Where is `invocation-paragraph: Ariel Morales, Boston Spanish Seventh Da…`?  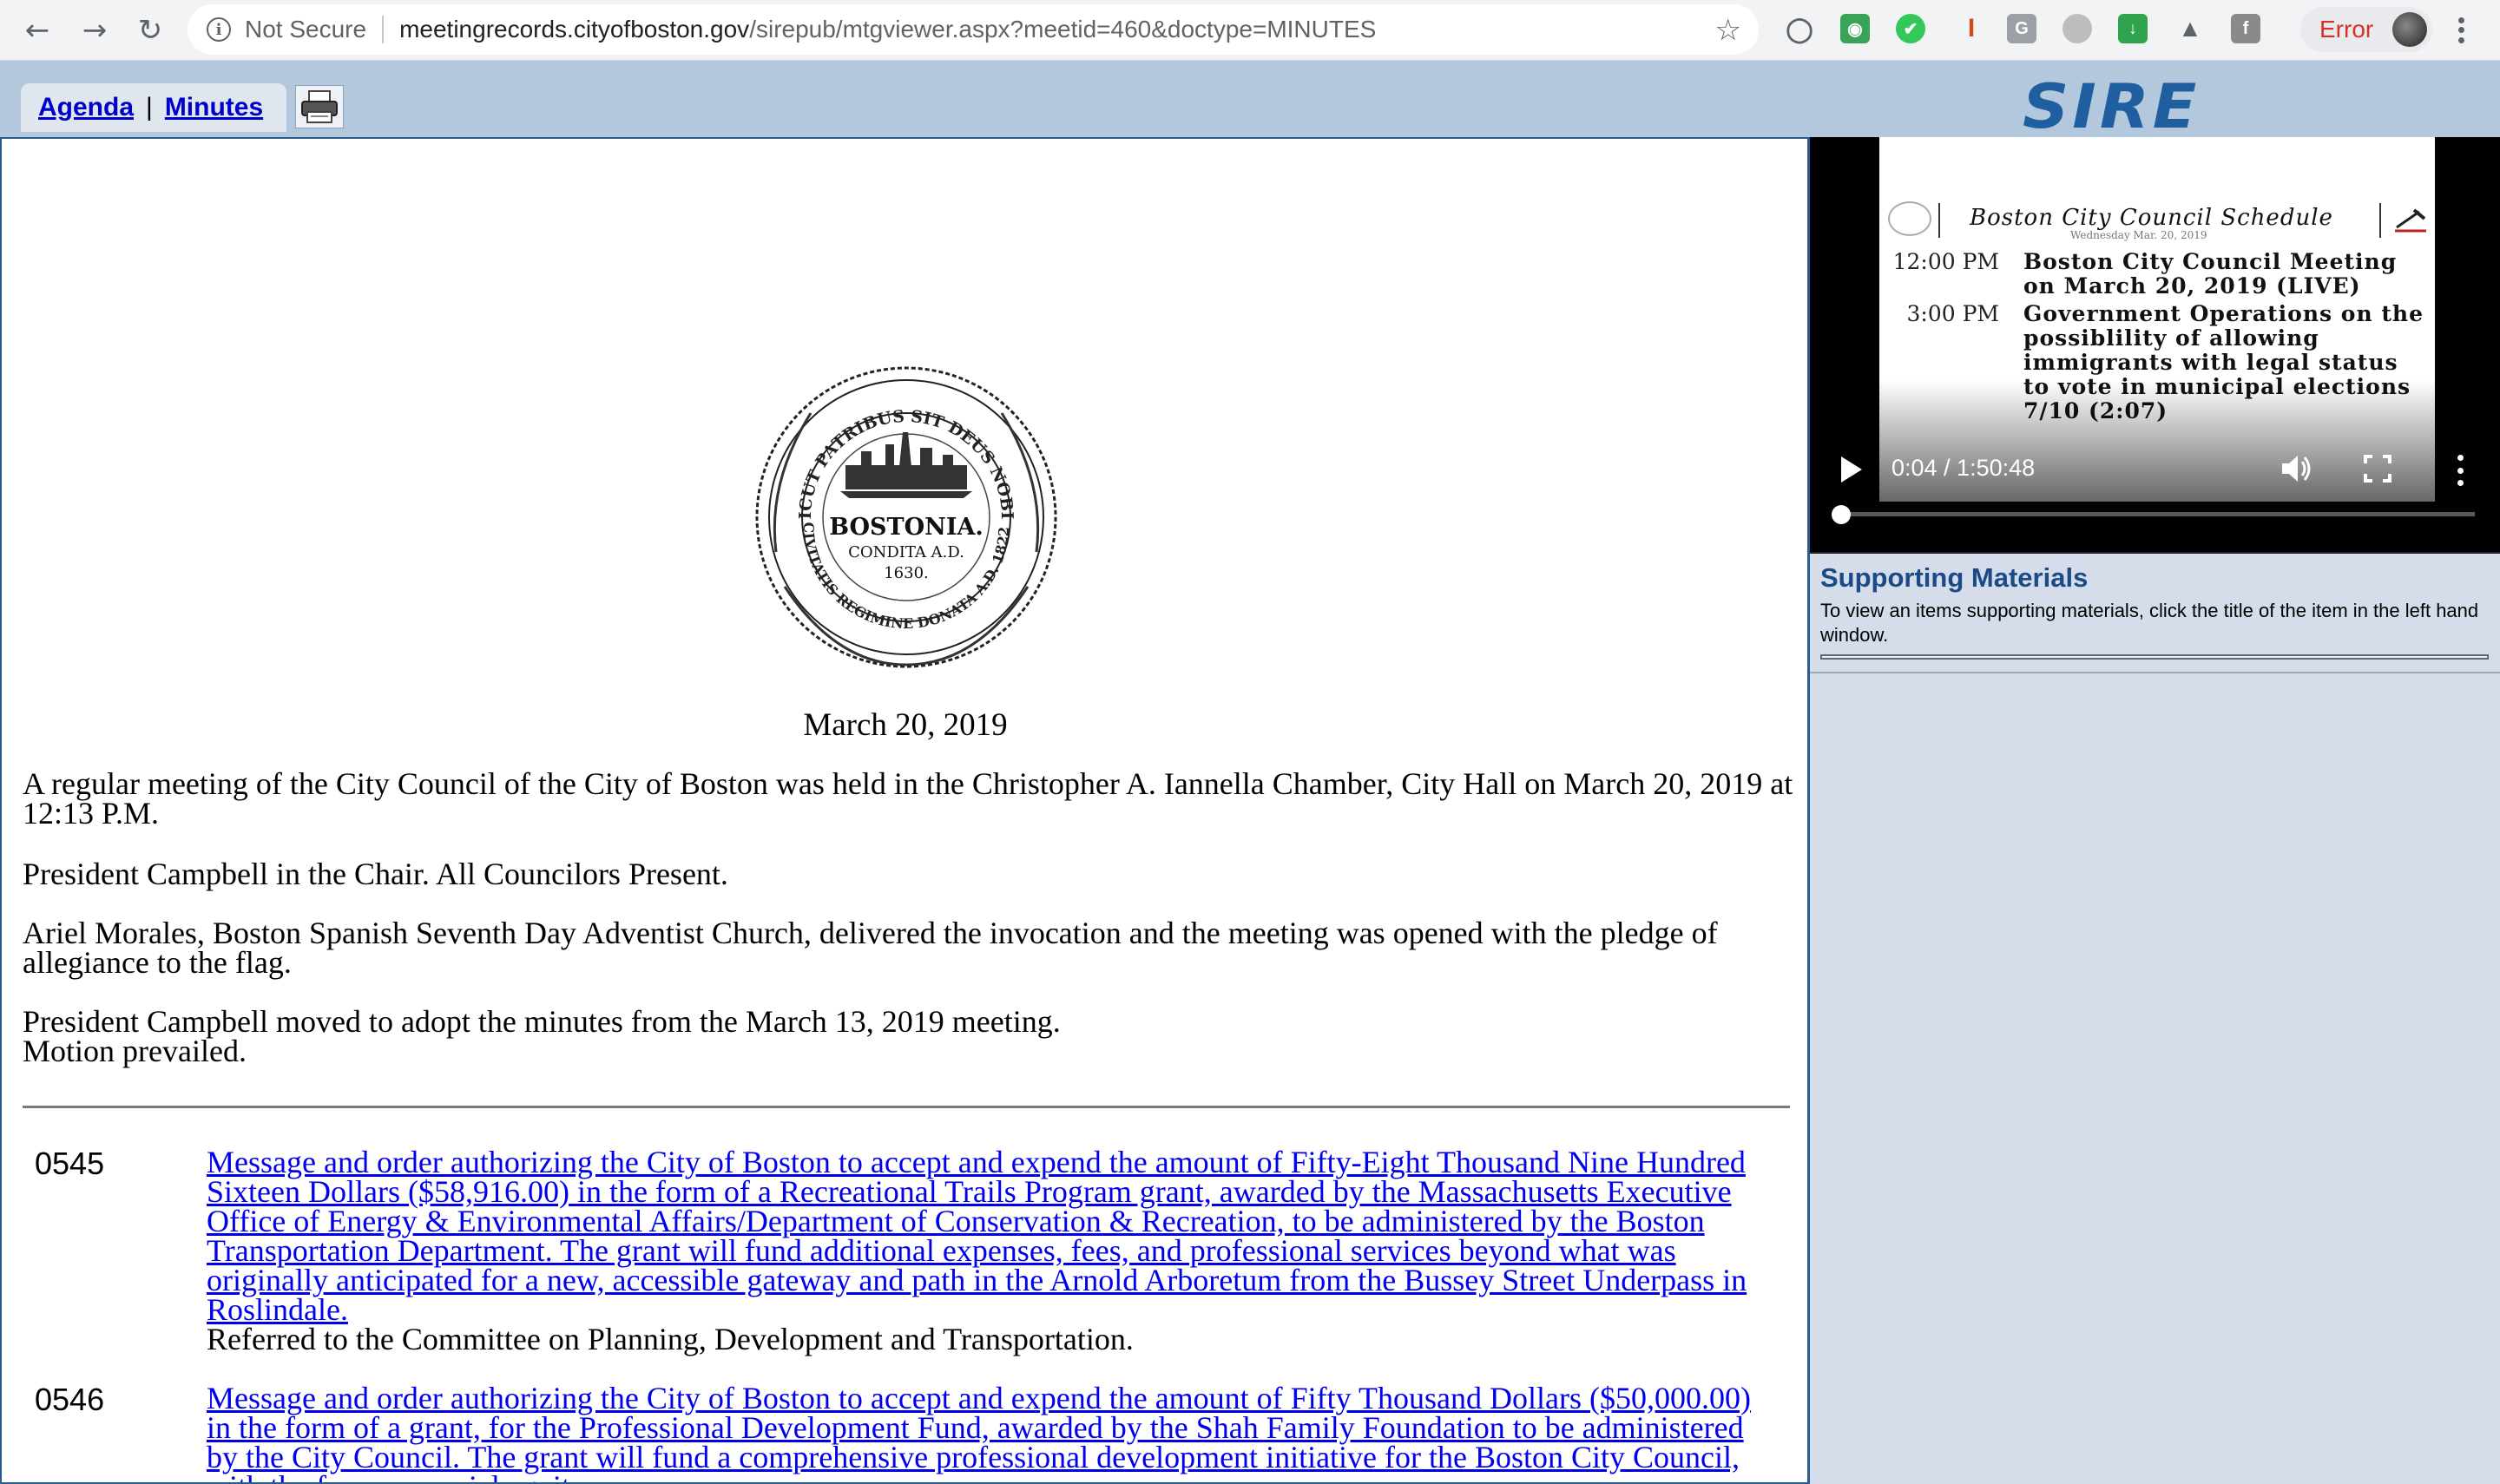 invocation-paragraph: Ariel Morales, Boston Spanish Seventh Da… is located at coordinates (870, 948).